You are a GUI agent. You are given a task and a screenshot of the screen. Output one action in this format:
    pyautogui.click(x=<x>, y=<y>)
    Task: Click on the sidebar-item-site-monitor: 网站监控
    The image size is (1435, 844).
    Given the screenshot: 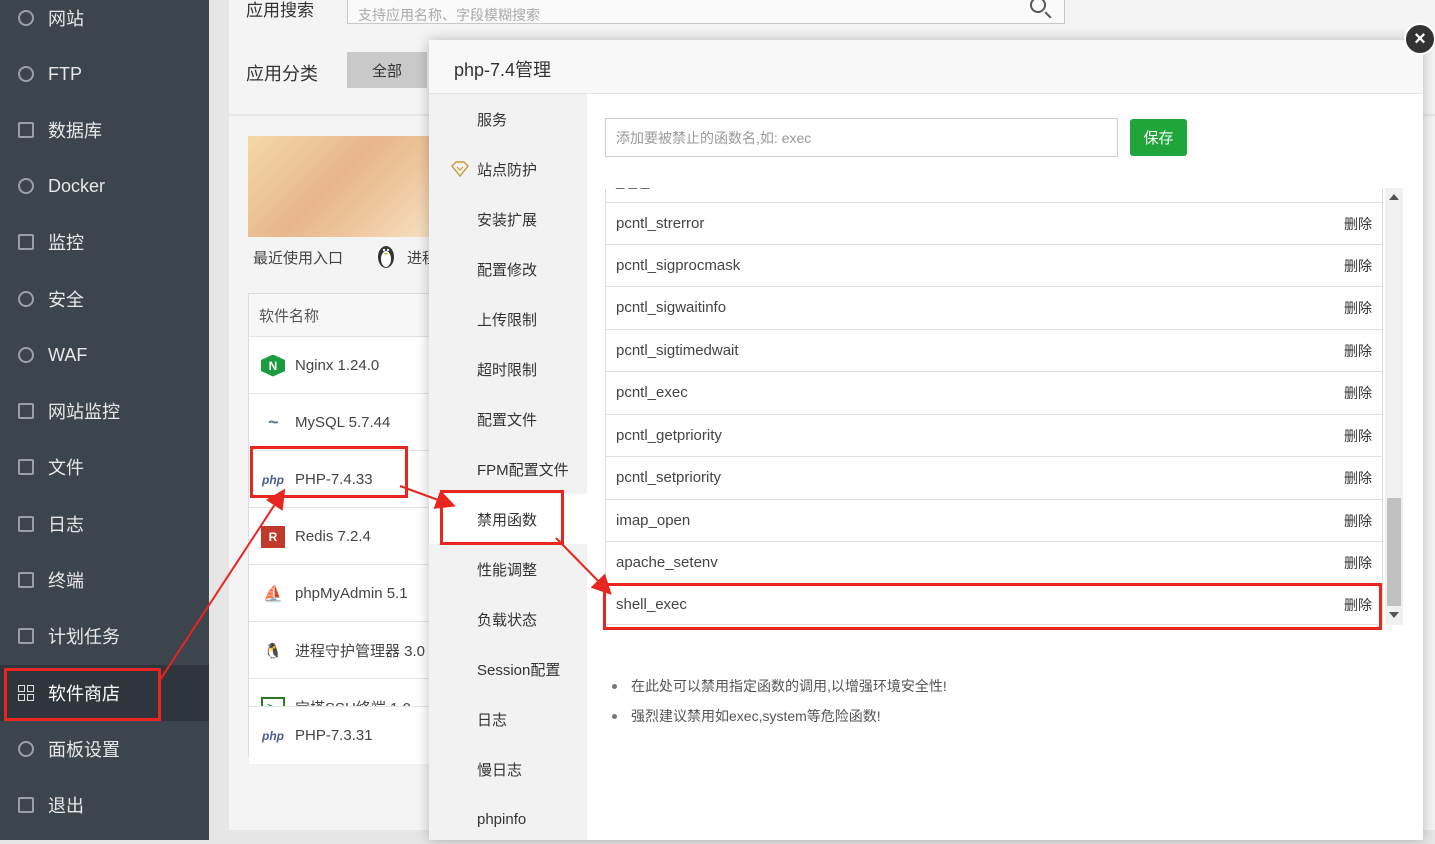 What is the action you would take?
    pyautogui.click(x=104, y=411)
    